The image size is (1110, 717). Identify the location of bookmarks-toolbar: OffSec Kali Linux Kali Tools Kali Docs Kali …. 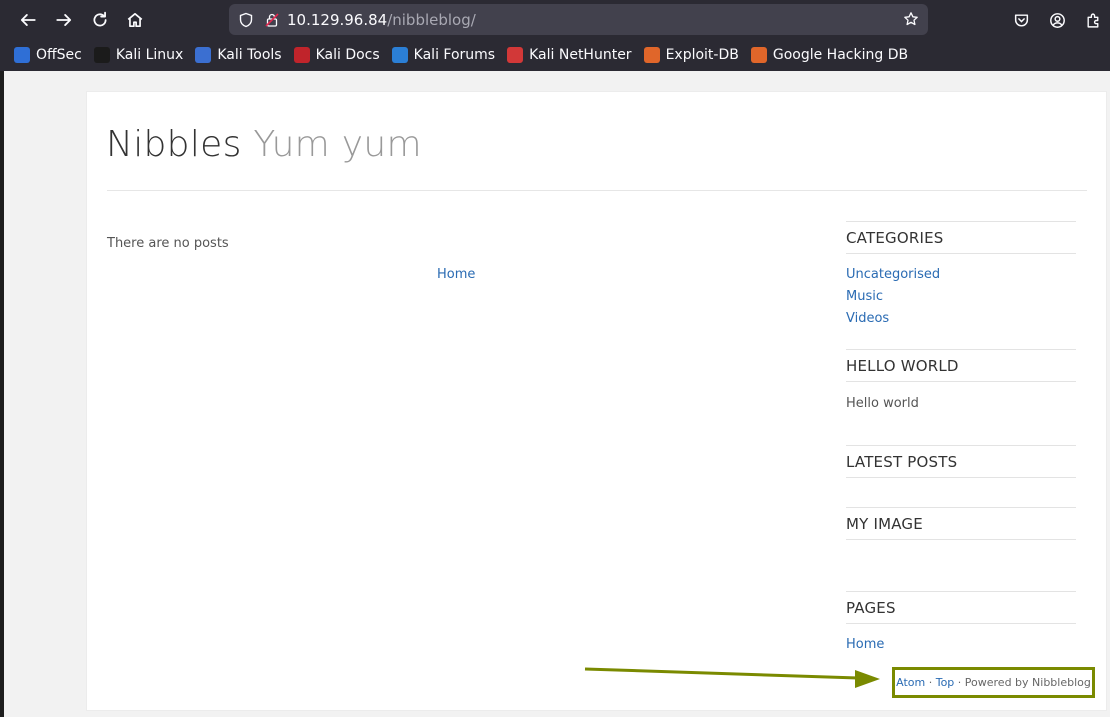
(555, 55).